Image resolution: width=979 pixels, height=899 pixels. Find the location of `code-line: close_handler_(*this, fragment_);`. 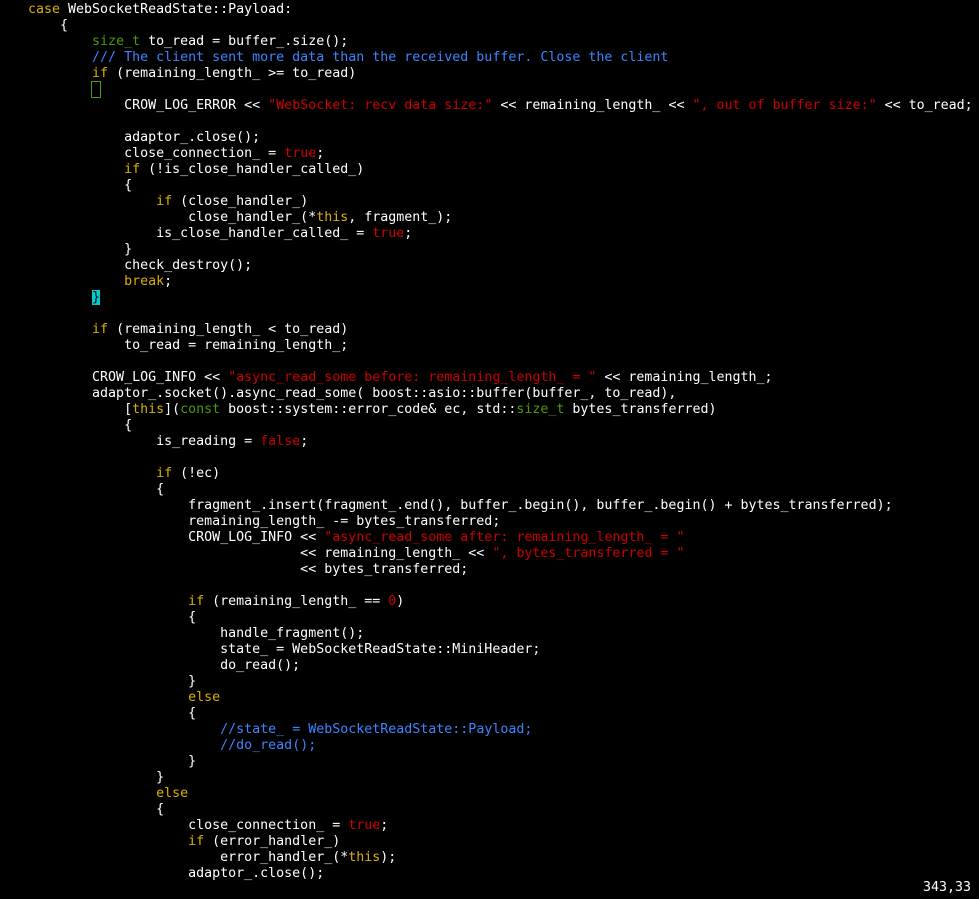

code-line: close_handler_(*this, fragment_); is located at coordinates (503, 218).